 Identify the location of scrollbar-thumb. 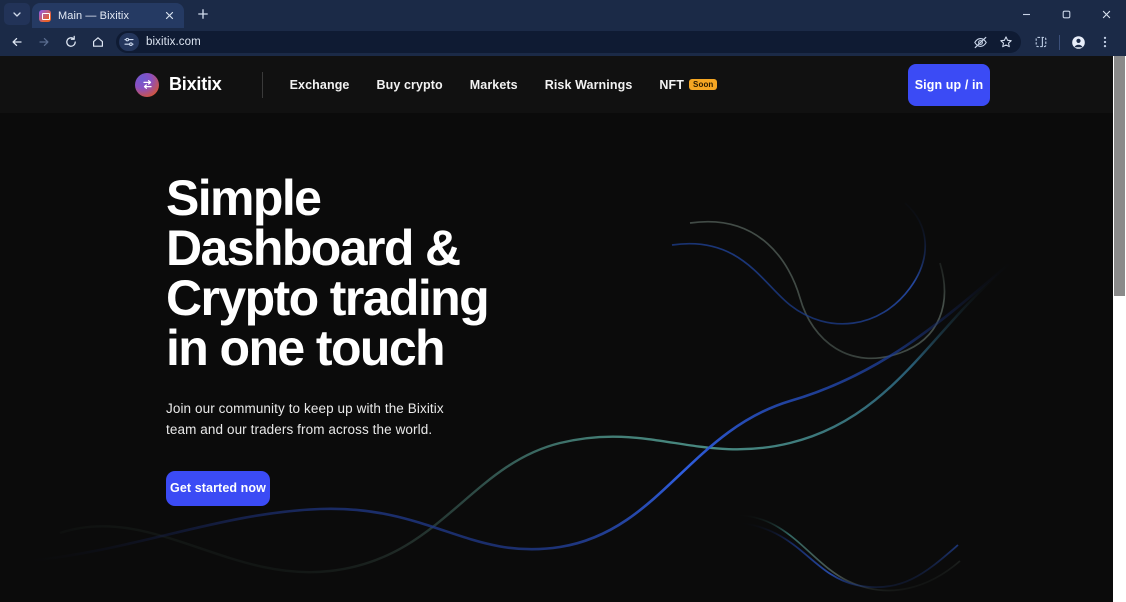
(1119, 176).